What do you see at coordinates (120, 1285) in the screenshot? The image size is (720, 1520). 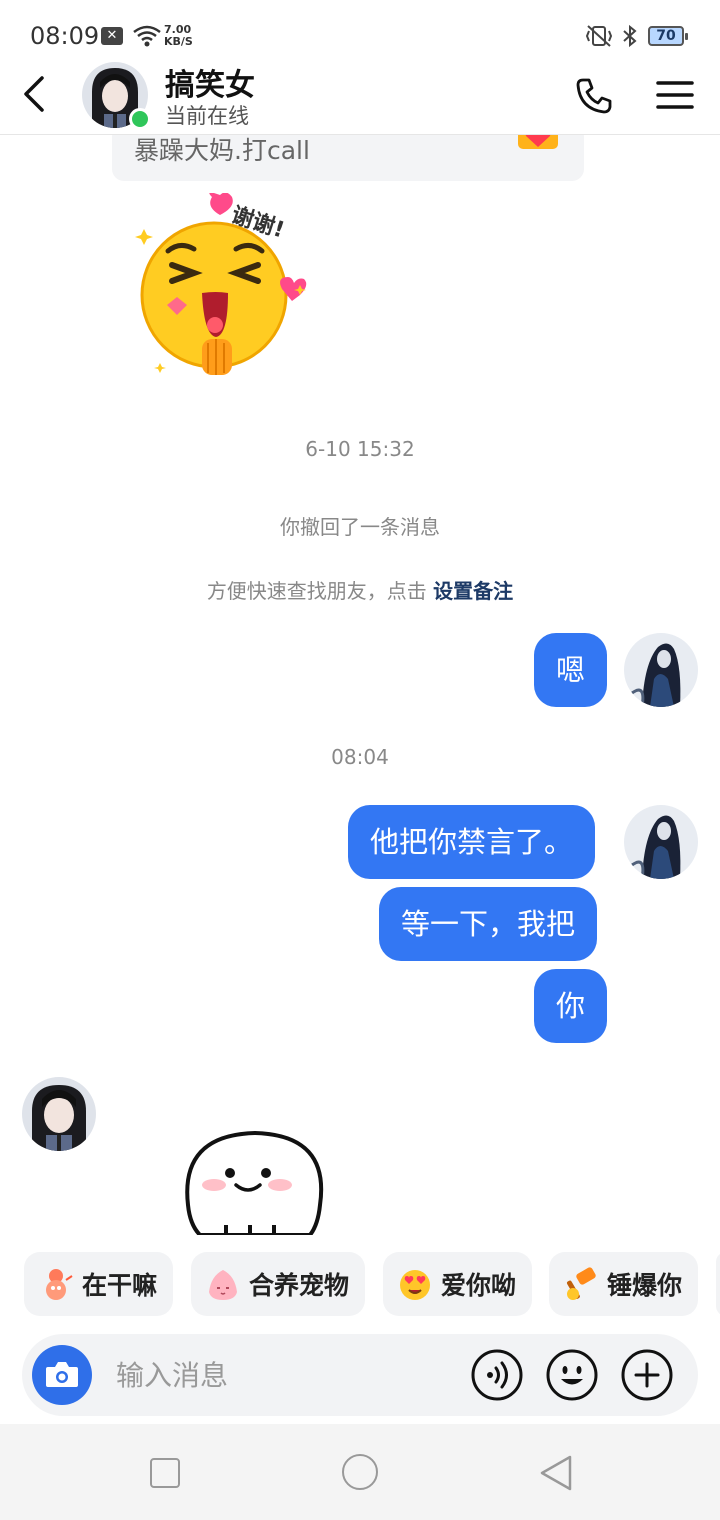 I see `quick-reply-label: 在干嘛` at bounding box center [120, 1285].